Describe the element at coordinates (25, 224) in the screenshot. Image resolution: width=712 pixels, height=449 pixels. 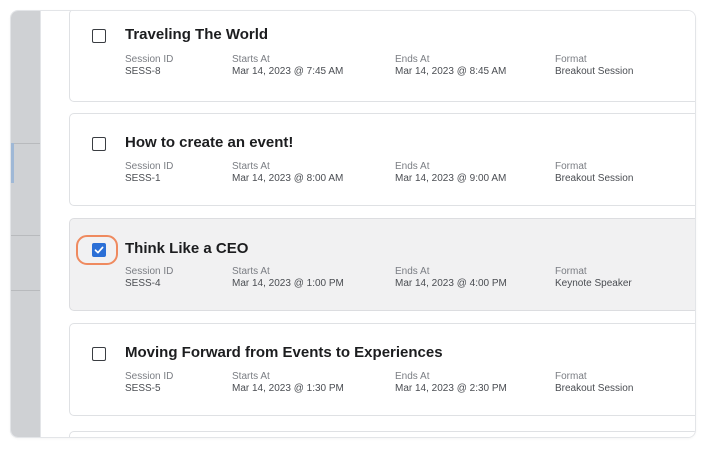
I see `background-page-overlay` at that location.